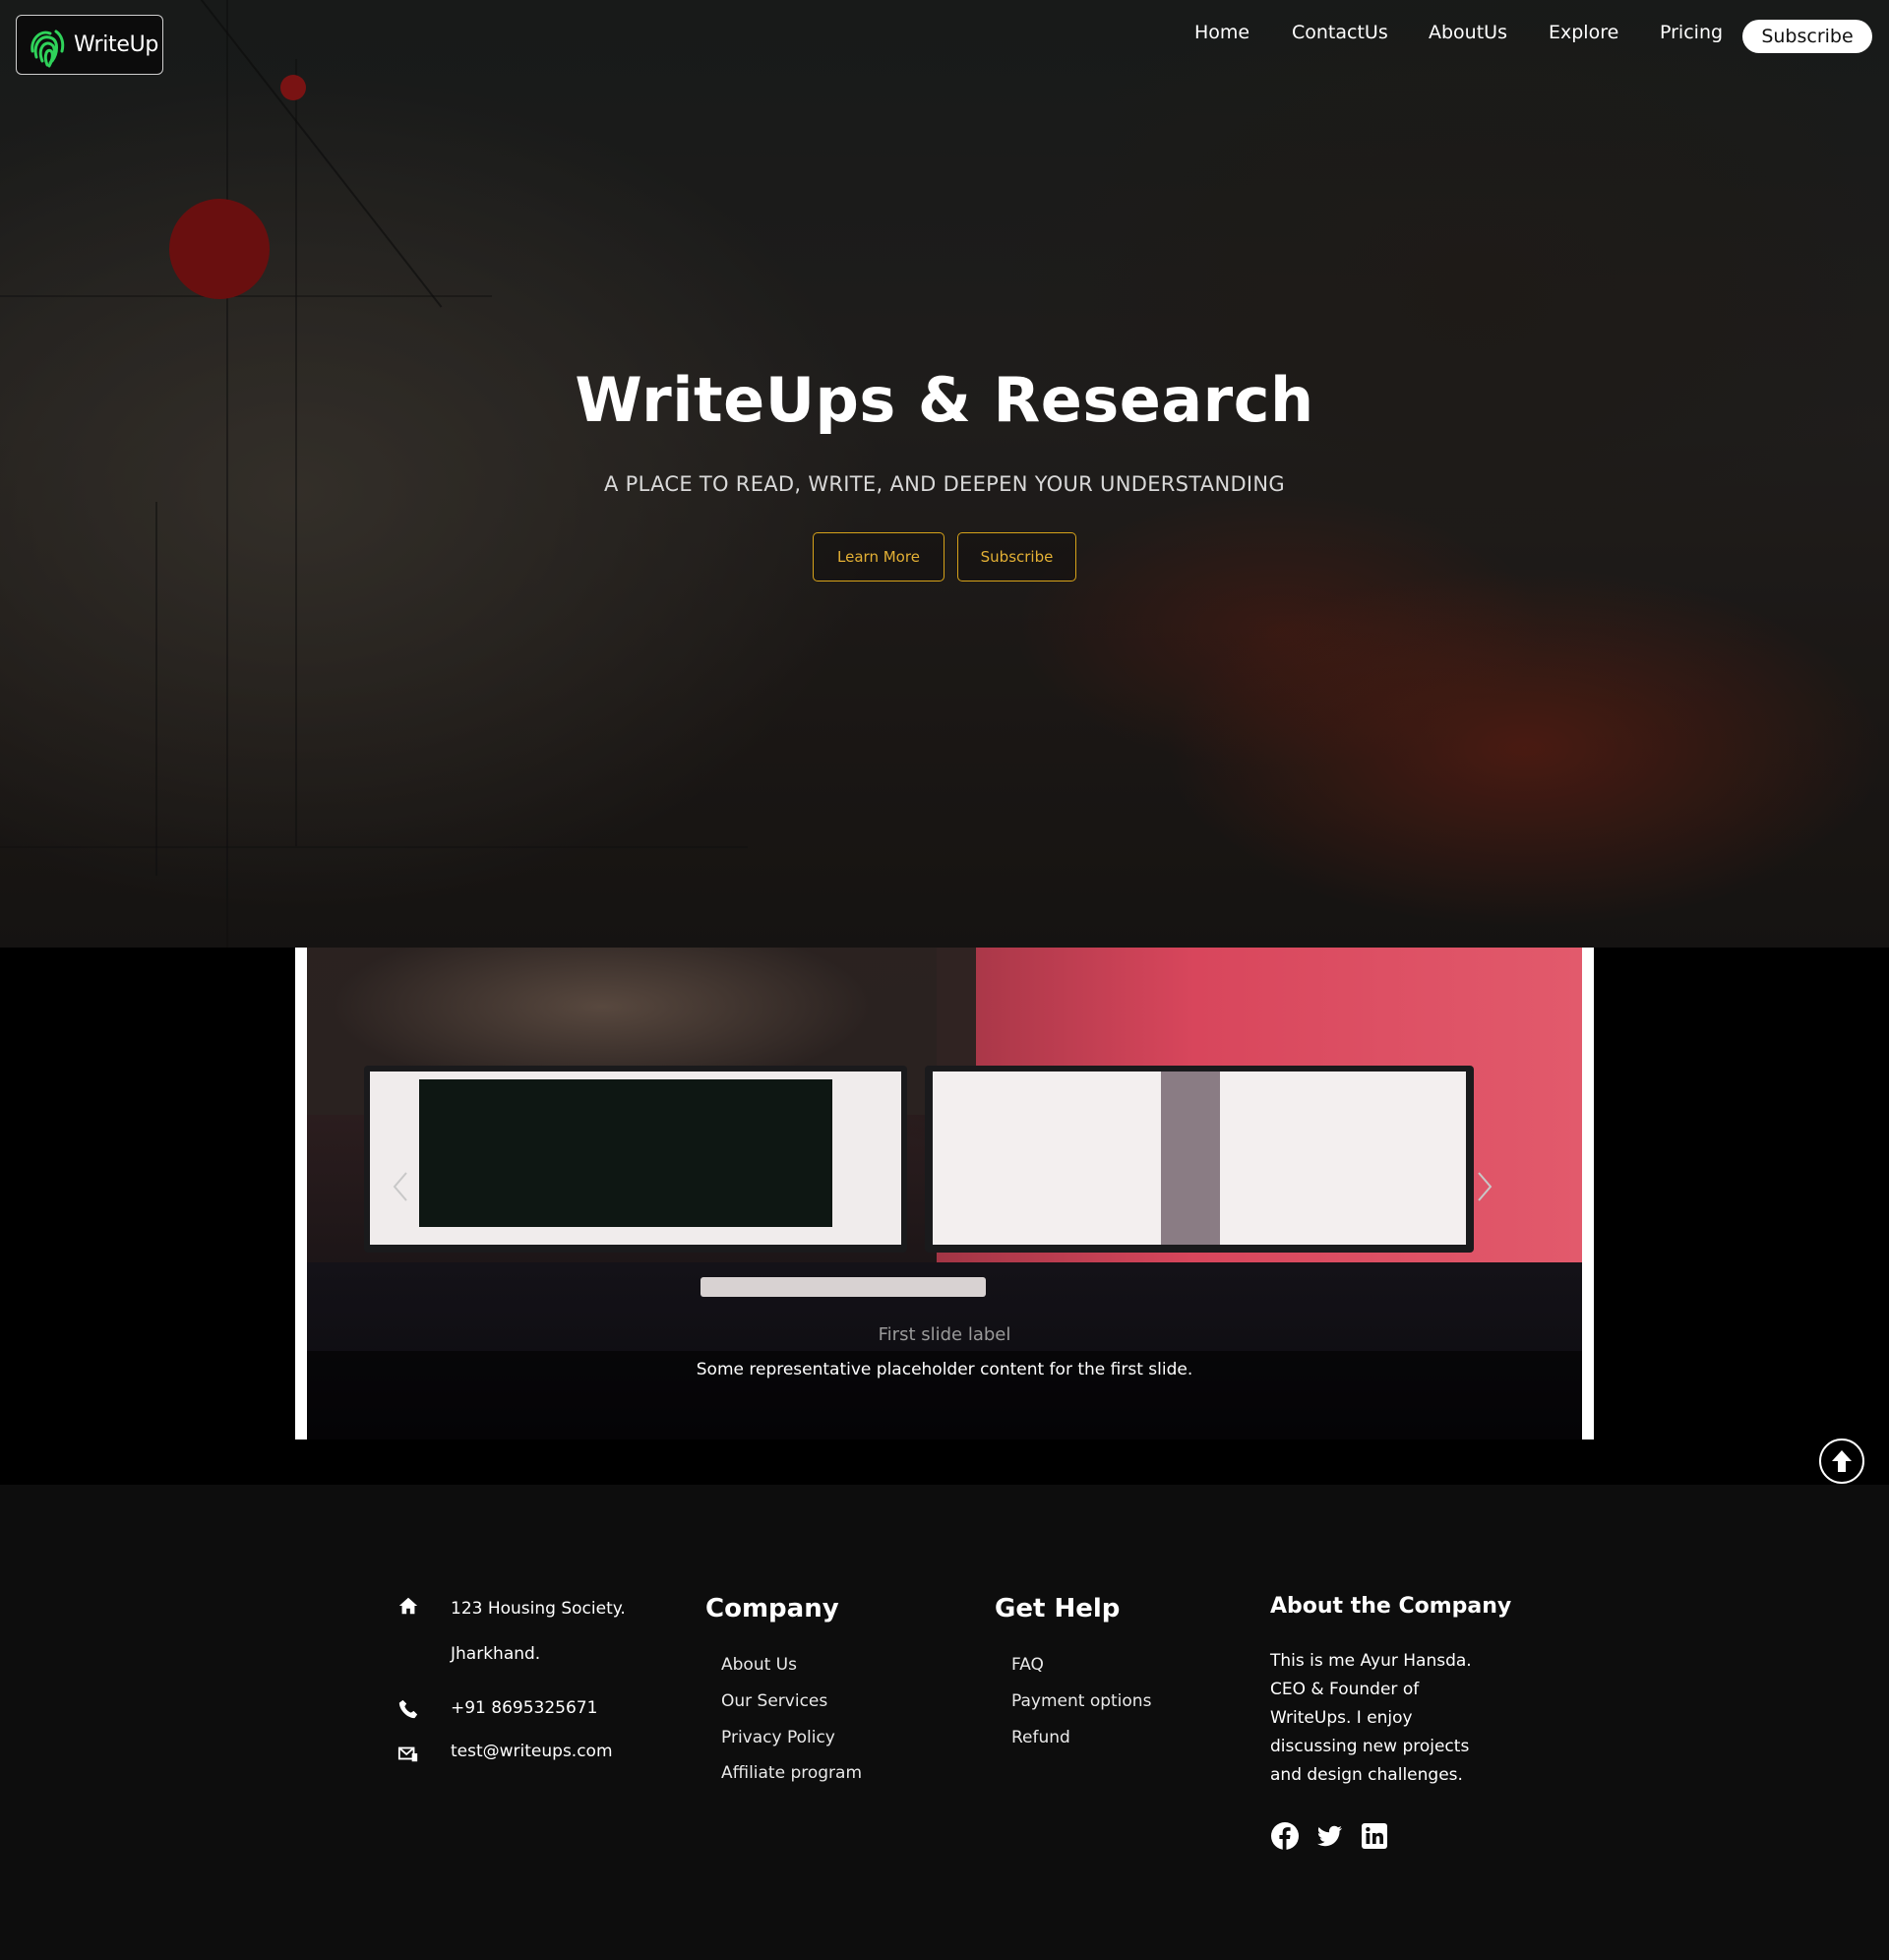 Image resolution: width=1889 pixels, height=1960 pixels. I want to click on hero-subscribe-button: Subscribe, so click(1017, 557).